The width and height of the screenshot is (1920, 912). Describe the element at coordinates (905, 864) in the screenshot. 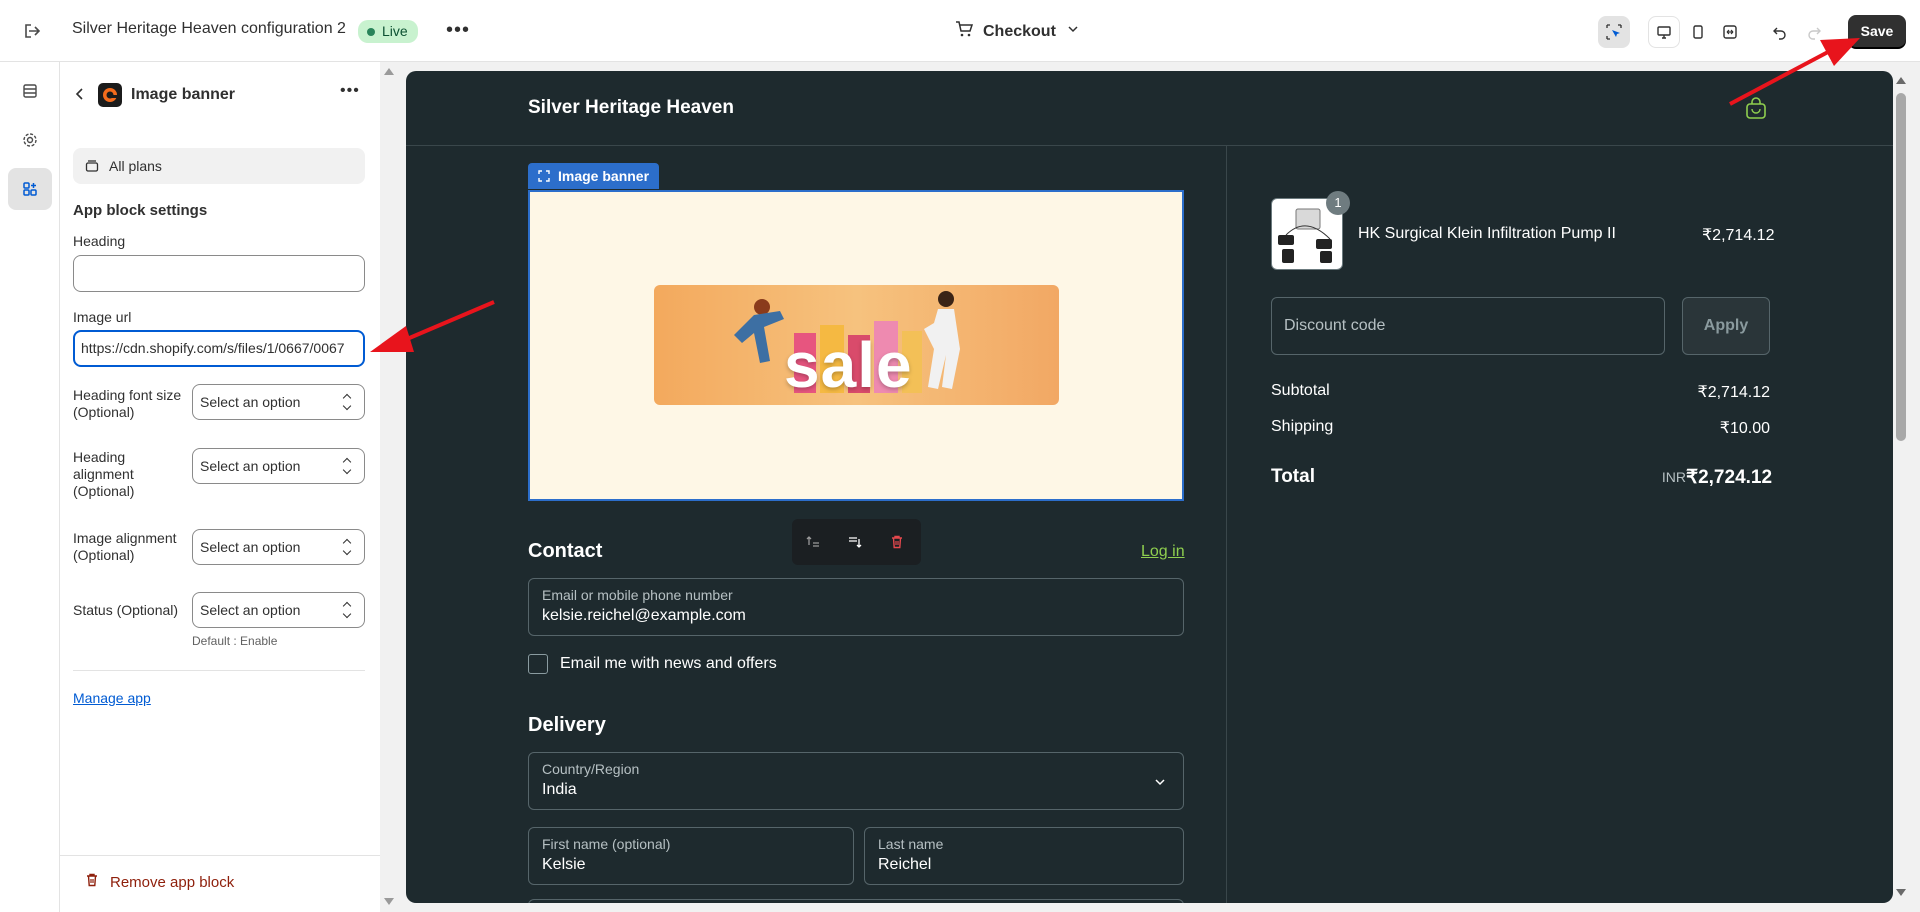

I see `last-name-value: Reichel` at that location.